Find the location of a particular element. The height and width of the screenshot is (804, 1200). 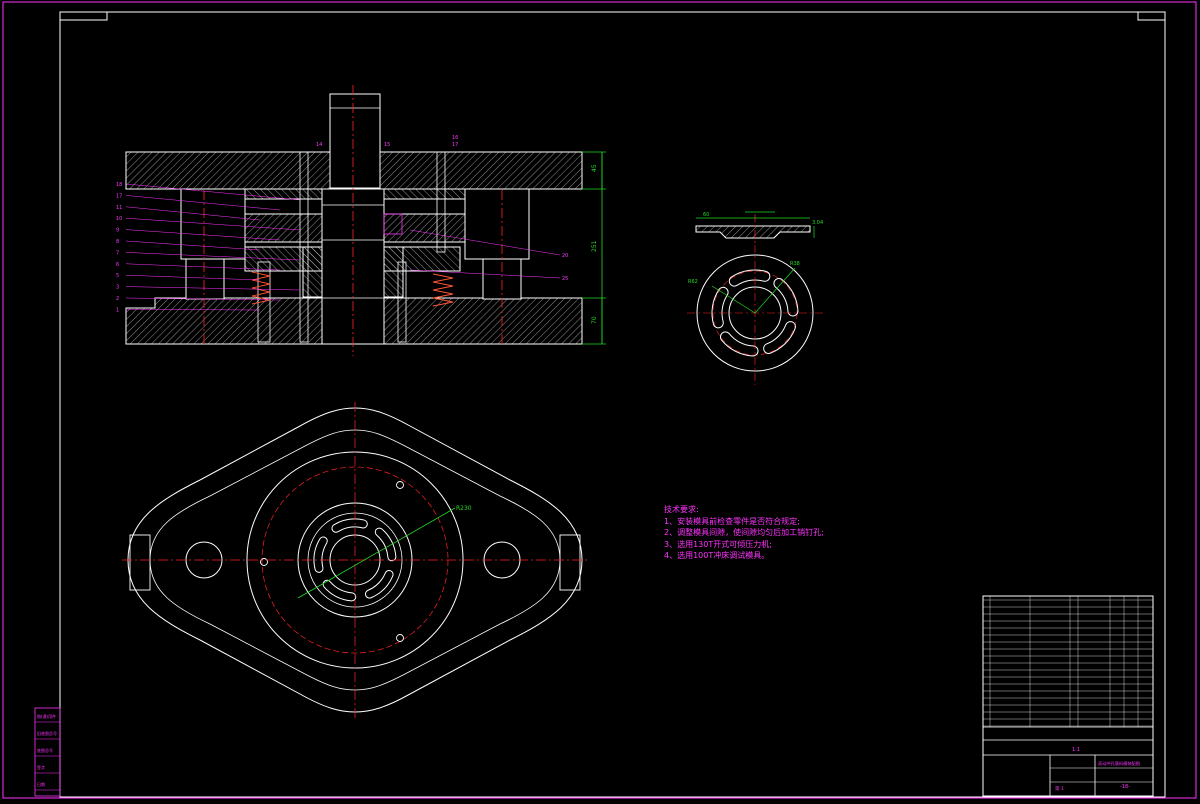

notes-item-2: 2、调整模具间隙，使间隙均匀后加工销钉孔; is located at coordinates (744, 532).